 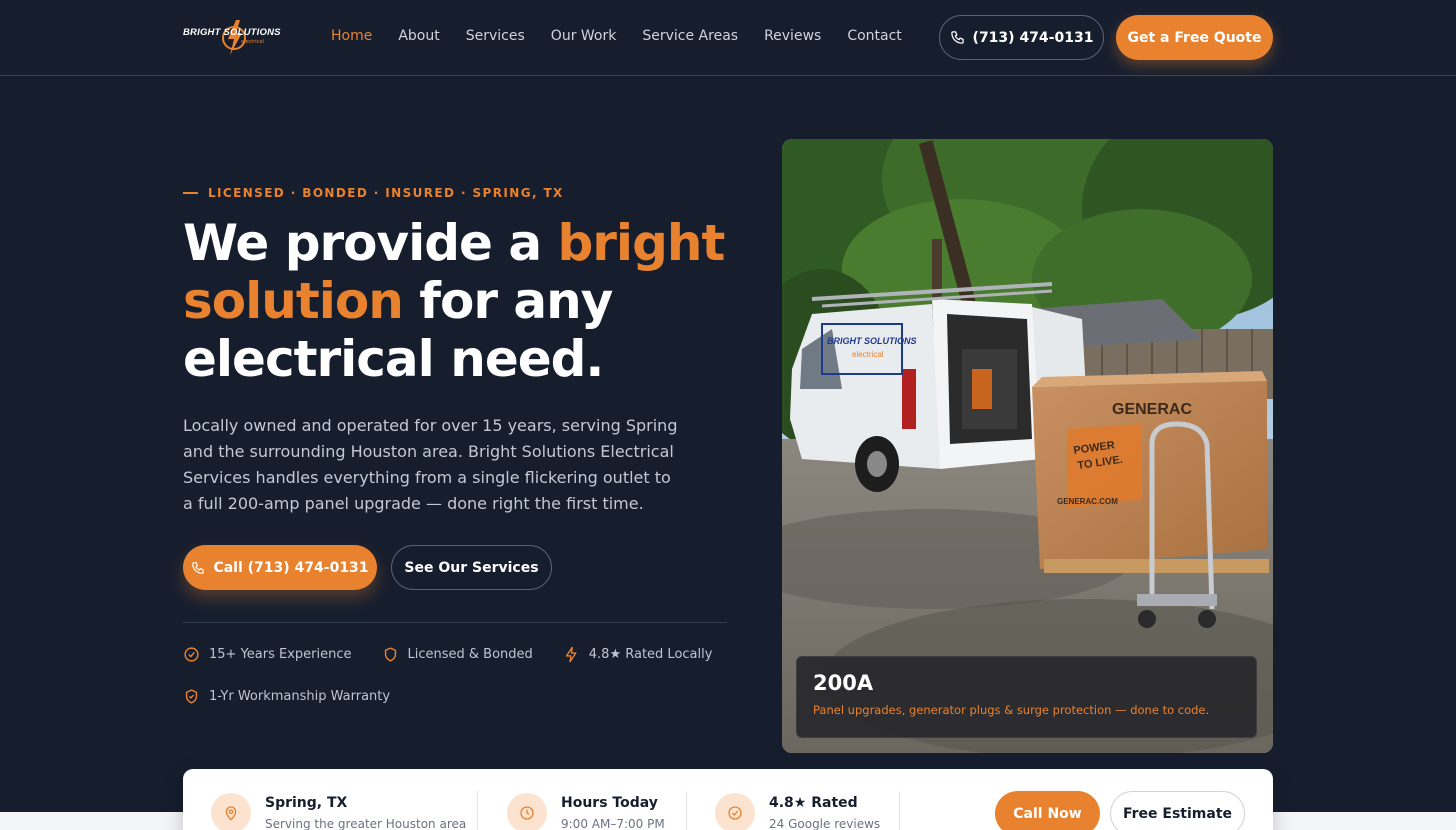 I want to click on map-pin-icon, so click(x=231, y=813).